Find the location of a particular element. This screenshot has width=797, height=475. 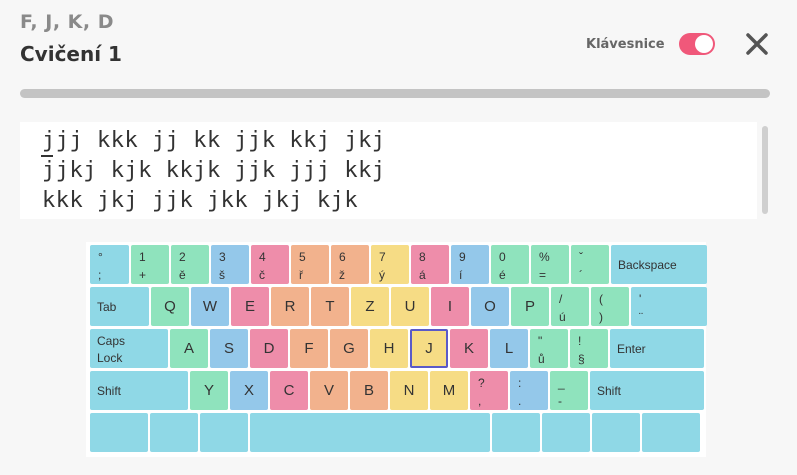

key-x: X is located at coordinates (249, 390).